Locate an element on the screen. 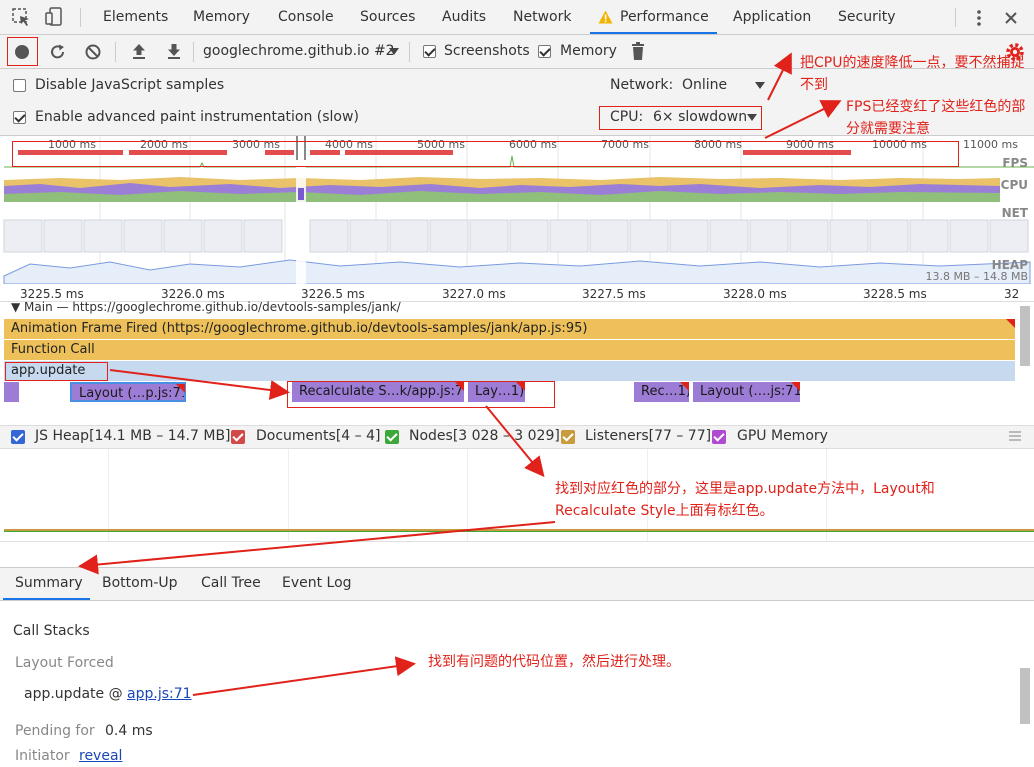 The height and width of the screenshot is (767, 1034). network-throttle-select: Online is located at coordinates (704, 85).